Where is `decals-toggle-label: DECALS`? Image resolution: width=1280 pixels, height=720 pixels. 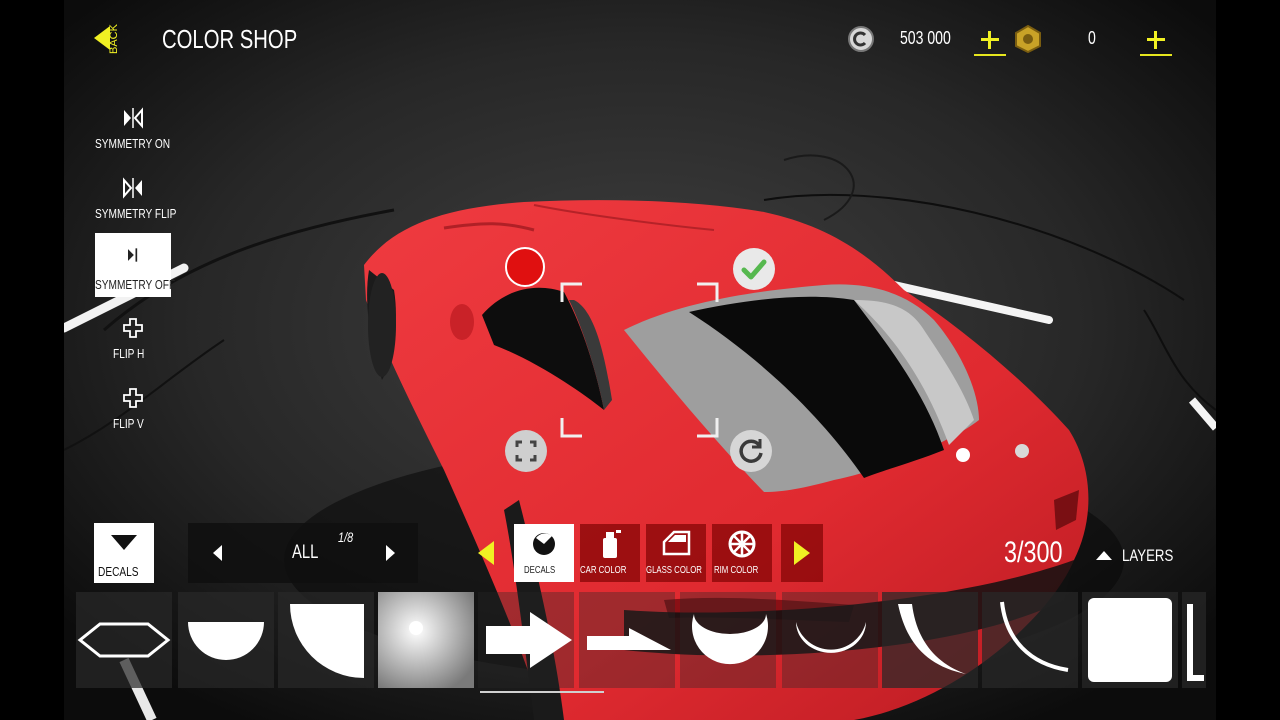 decals-toggle-label: DECALS is located at coordinates (118, 571).